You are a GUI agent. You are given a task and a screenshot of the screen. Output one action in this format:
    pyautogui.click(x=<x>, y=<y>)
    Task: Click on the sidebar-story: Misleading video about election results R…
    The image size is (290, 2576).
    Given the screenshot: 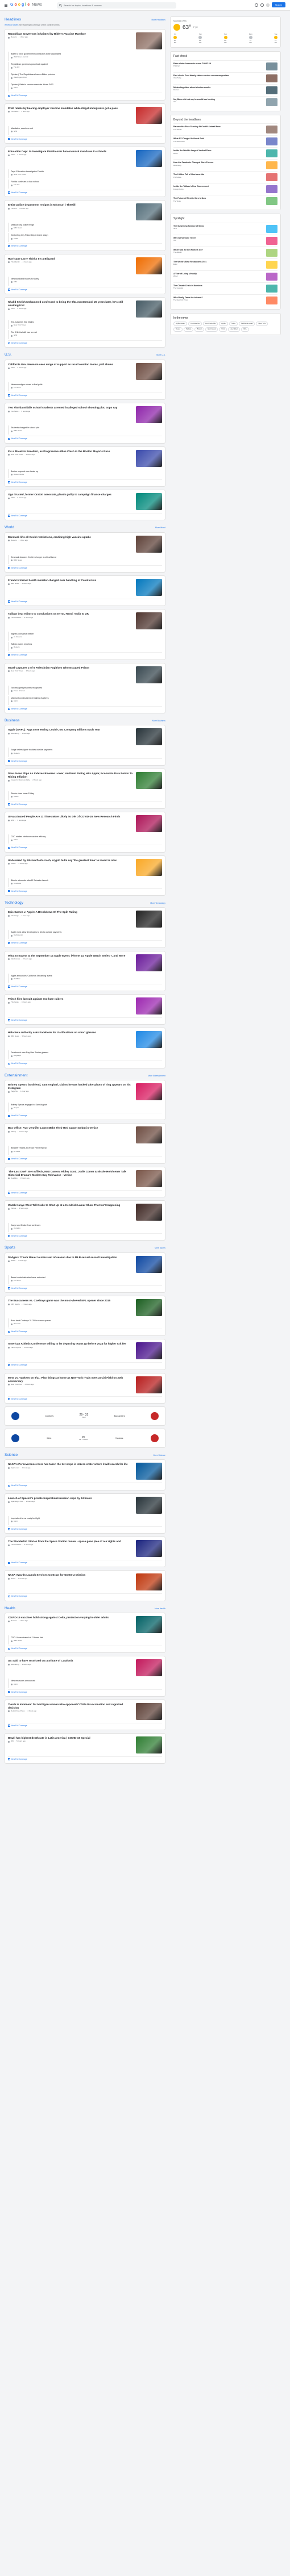 What is the action you would take?
    pyautogui.click(x=225, y=89)
    